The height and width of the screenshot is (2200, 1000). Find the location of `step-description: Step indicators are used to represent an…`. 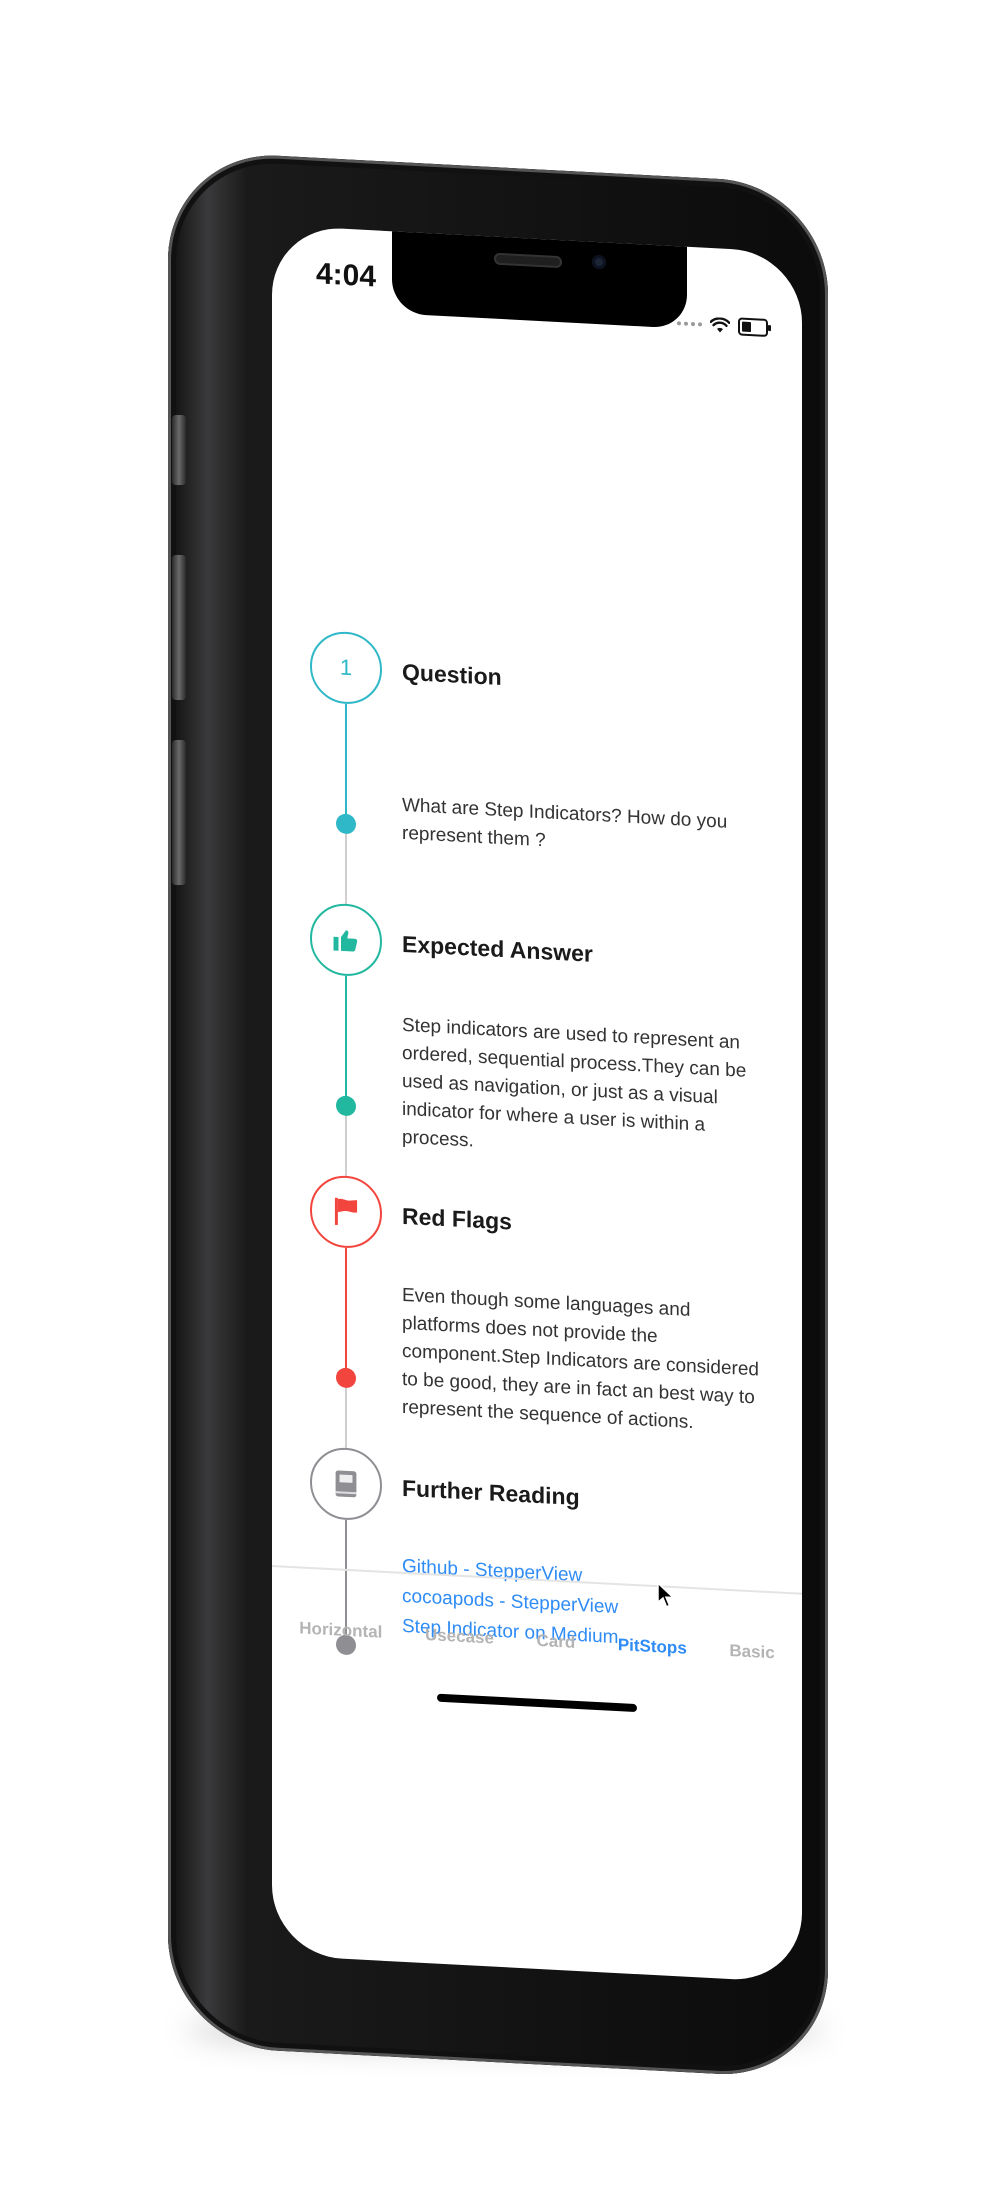

step-description: Step indicators are used to represent an… is located at coordinates (574, 1083).